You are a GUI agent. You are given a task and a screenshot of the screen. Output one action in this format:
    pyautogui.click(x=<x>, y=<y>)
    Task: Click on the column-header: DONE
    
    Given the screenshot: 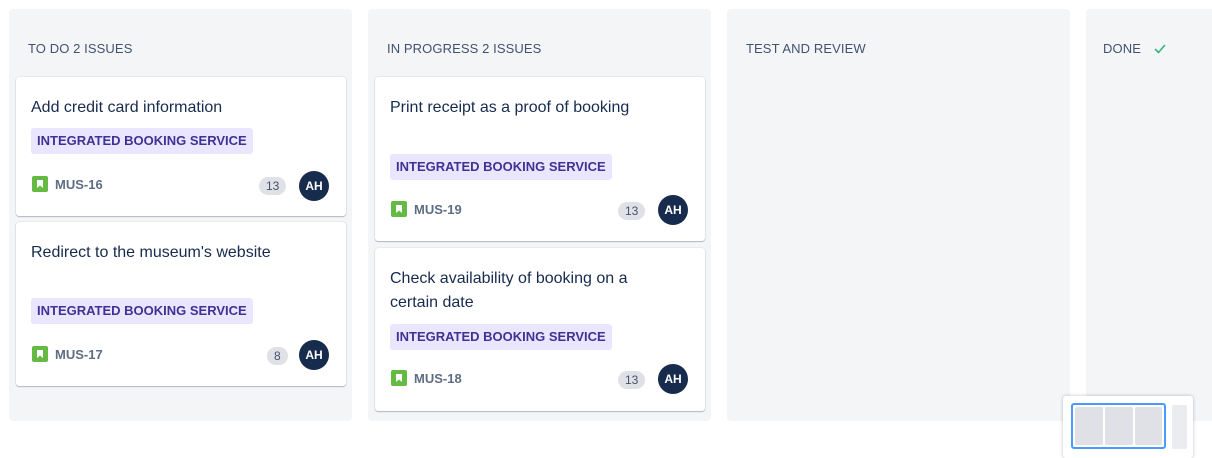 What is the action you would take?
    pyautogui.click(x=1134, y=48)
    